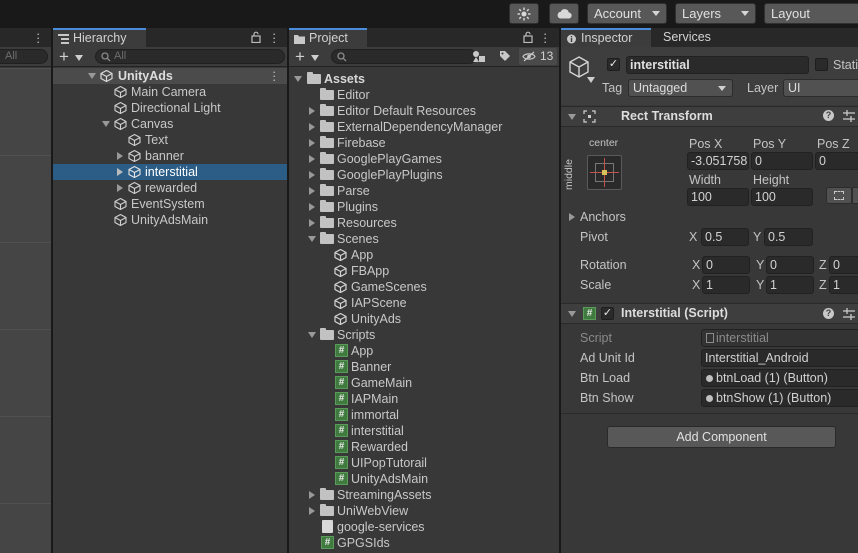 The image size is (858, 553). Describe the element at coordinates (709, 116) in the screenshot. I see `rect-transform-header: Rect Transform ?` at that location.